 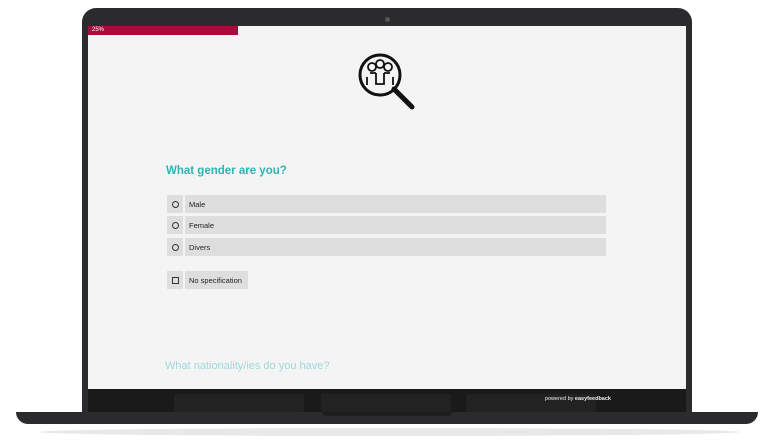 I want to click on option-label: Divers, so click(x=200, y=247).